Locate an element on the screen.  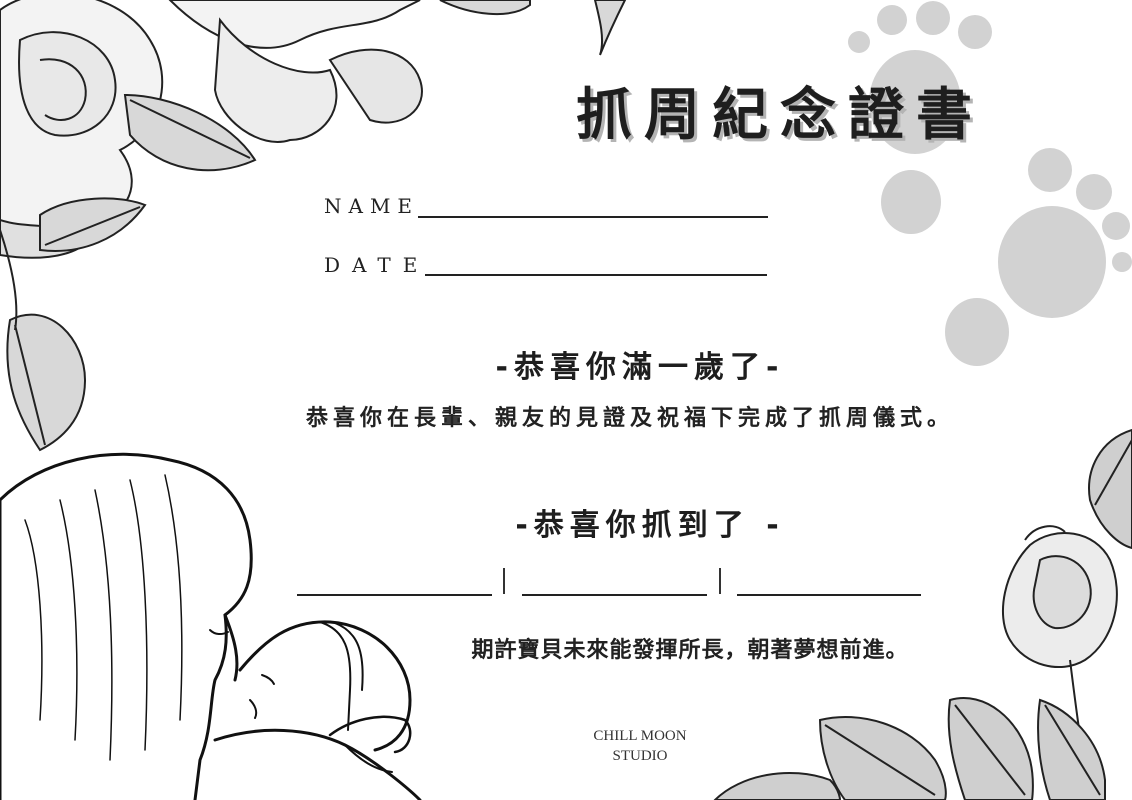
ceremony-text: 恭喜你在長輩、親友的見證及祝福下完成了抓周儀式。 is located at coordinates (629, 418).